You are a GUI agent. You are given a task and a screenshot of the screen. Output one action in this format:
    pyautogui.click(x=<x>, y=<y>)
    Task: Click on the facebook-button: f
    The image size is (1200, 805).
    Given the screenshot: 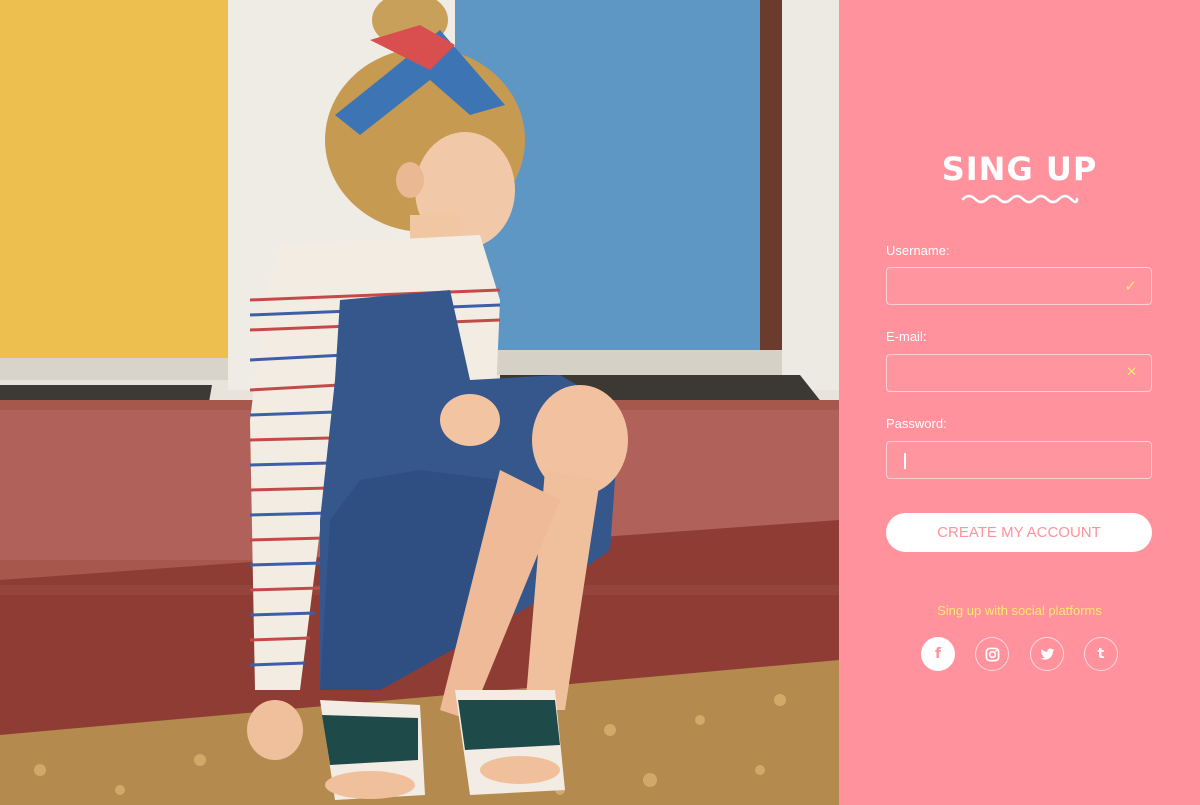 What is the action you would take?
    pyautogui.click(x=938, y=654)
    